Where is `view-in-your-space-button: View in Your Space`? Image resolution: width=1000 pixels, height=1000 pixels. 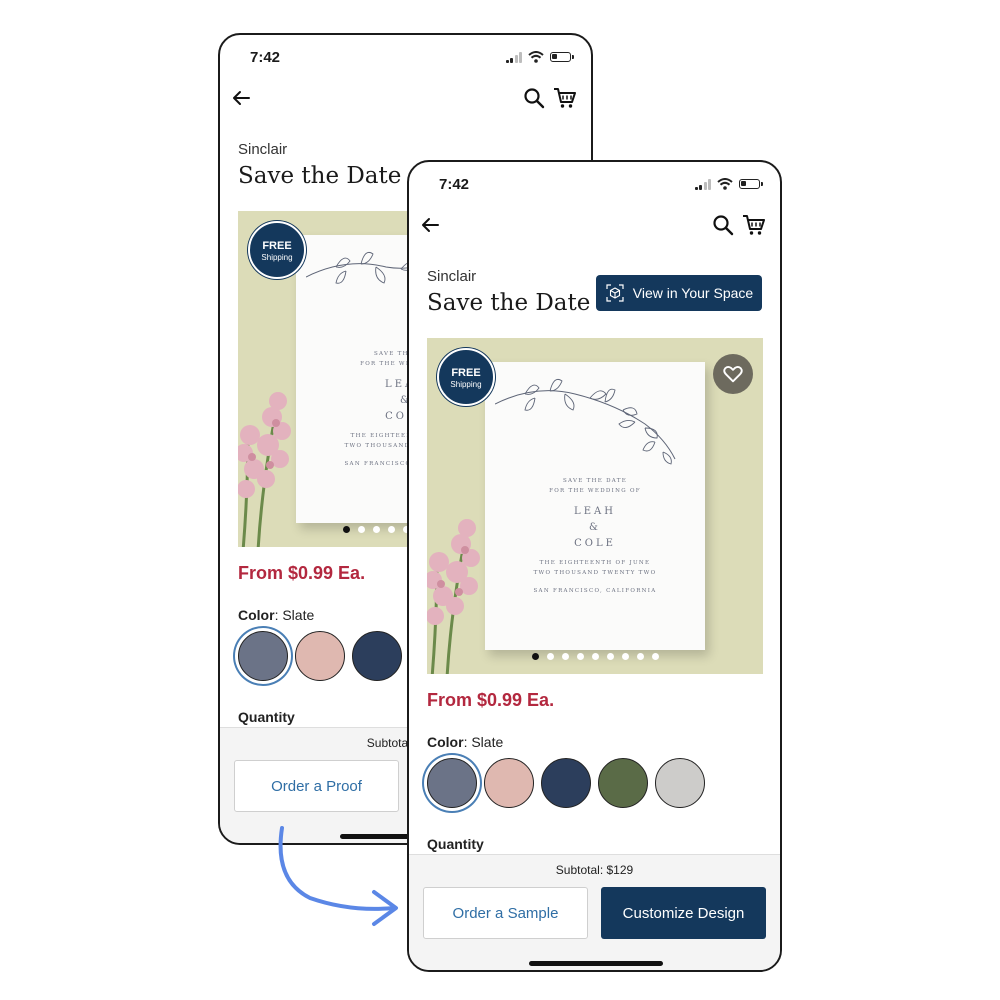
view-in-your-space-button: View in Your Space is located at coordinates (679, 293).